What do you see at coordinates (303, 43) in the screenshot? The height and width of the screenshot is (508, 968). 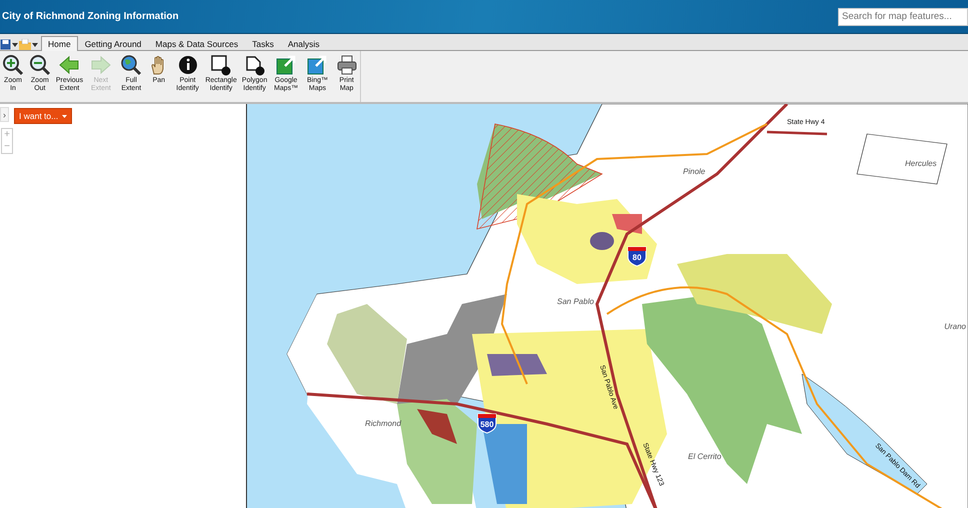 I see `ribbon-tab: Analysis` at bounding box center [303, 43].